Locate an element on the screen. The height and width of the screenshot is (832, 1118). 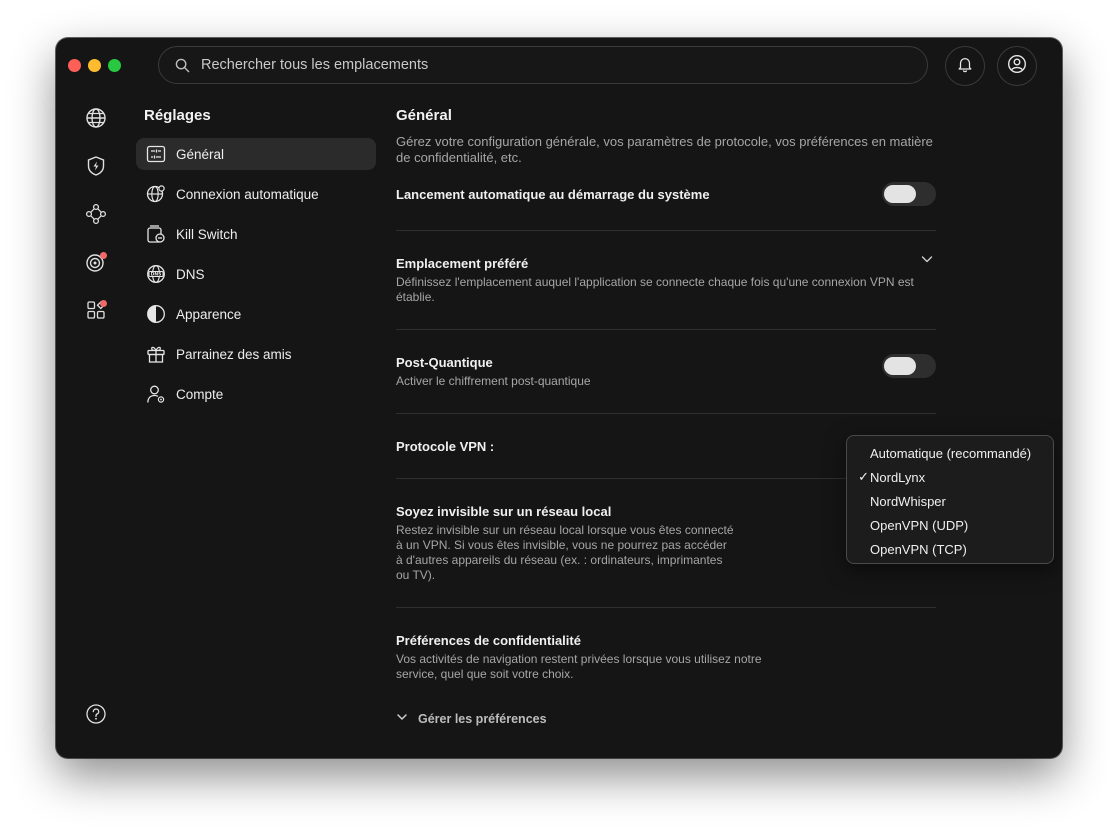
sidebar-item-label: Kill Switch is located at coordinates (207, 234).